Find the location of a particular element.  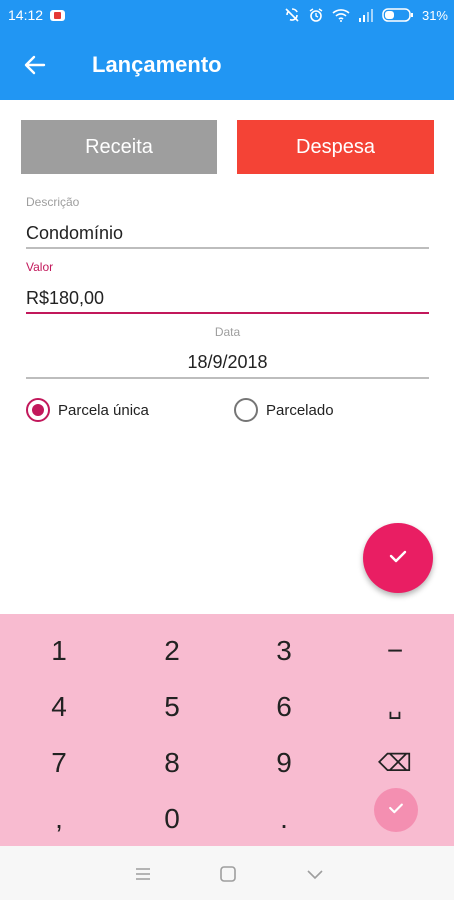

sync-off-icon is located at coordinates (292, 15).